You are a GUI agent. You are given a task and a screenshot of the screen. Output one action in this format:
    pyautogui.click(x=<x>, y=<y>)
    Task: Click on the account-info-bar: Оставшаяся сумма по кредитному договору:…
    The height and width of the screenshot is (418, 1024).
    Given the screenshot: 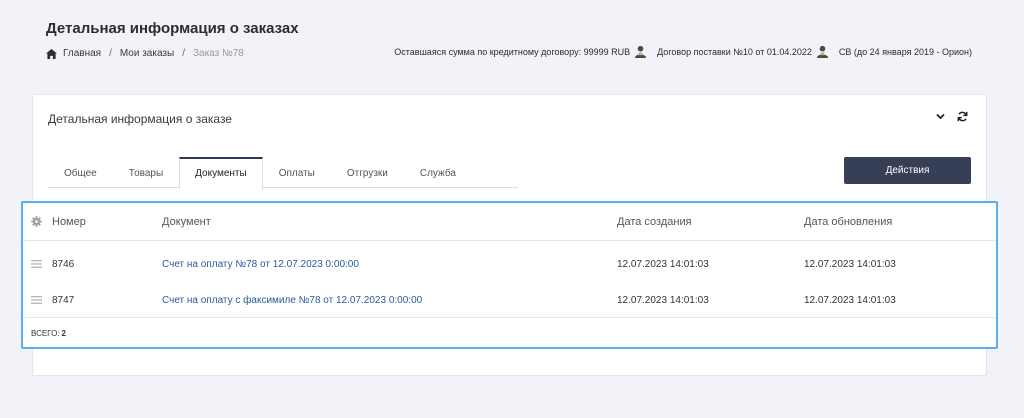 What is the action you would take?
    pyautogui.click(x=683, y=51)
    